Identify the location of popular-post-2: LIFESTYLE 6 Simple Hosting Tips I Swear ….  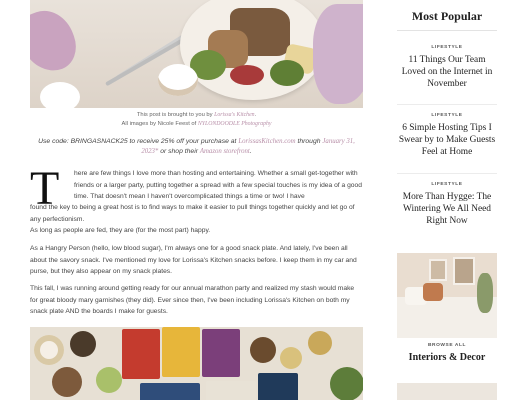
(447, 135).